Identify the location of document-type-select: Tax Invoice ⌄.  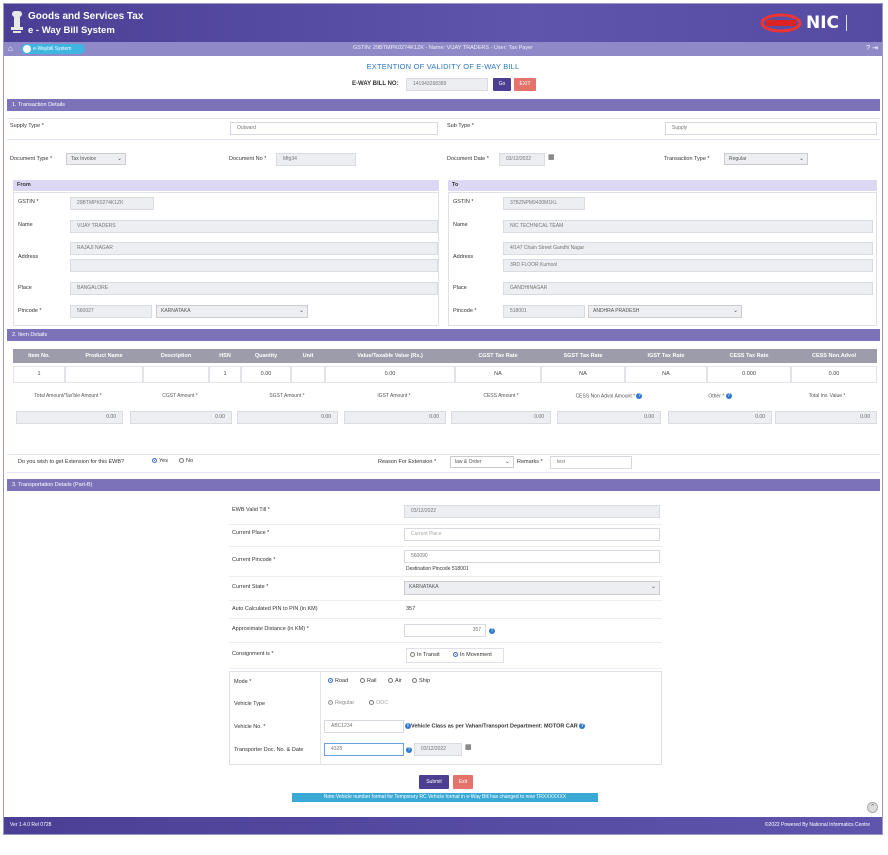
(96, 159).